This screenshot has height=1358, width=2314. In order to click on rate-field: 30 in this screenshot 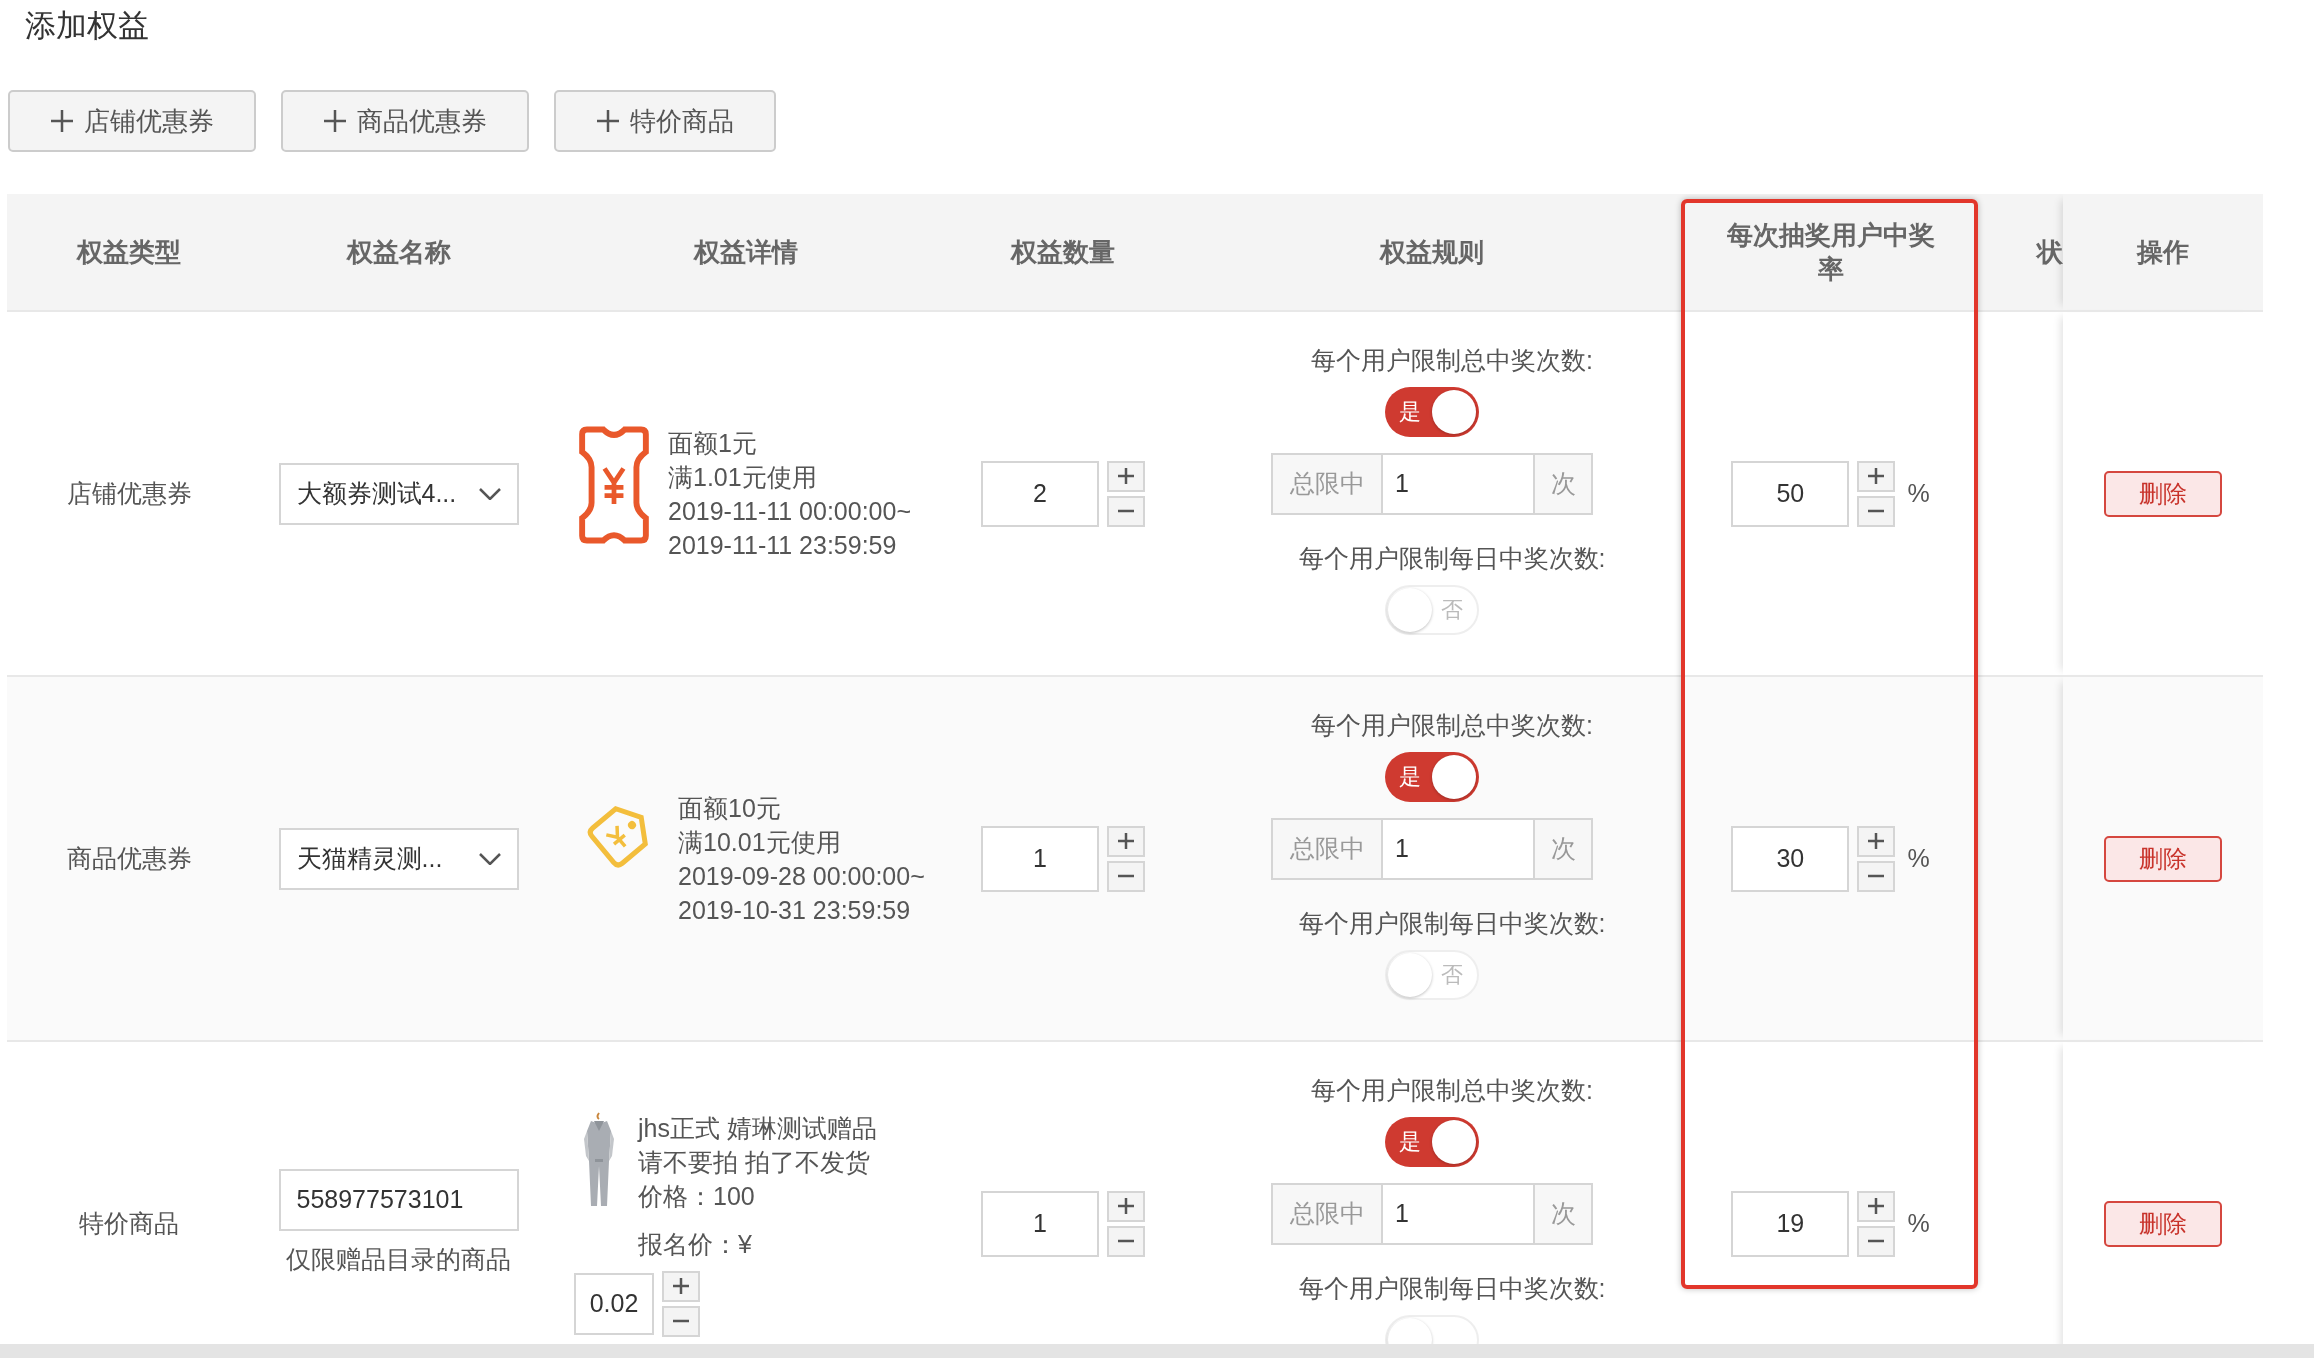, I will do `click(1790, 858)`.